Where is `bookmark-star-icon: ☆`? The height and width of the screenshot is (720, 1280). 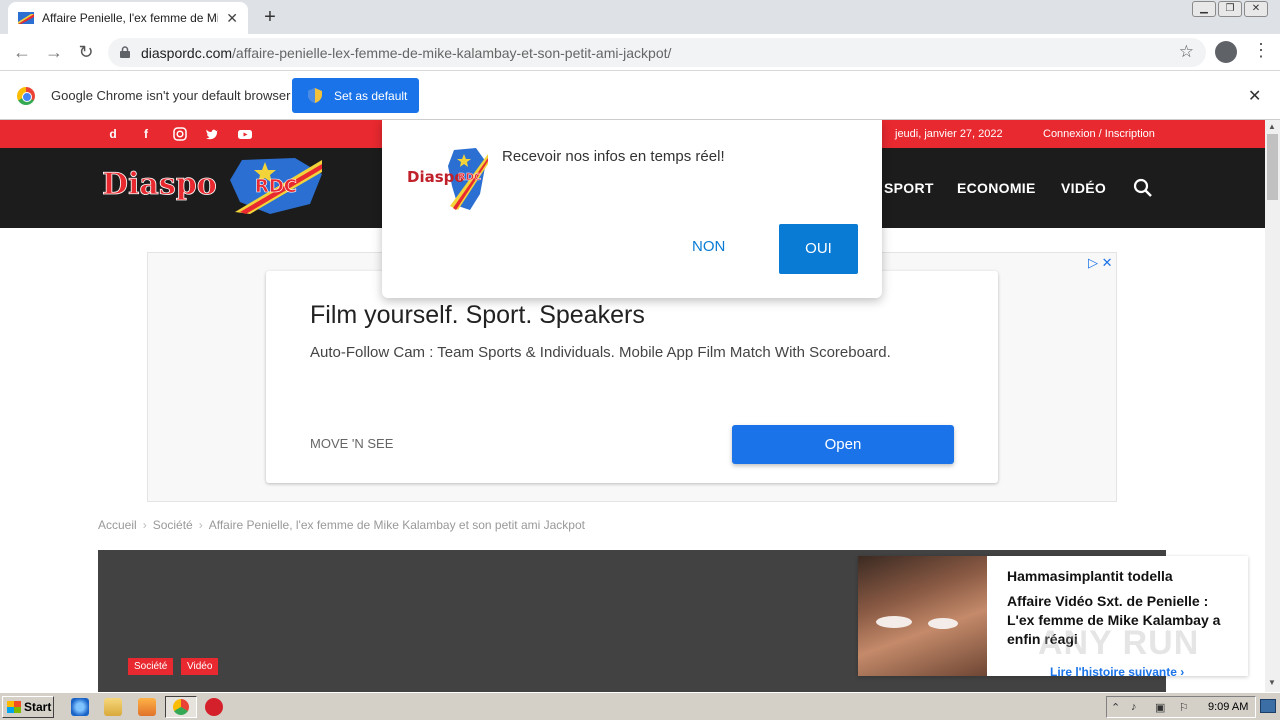
bookmark-star-icon: ☆ is located at coordinates (1186, 52).